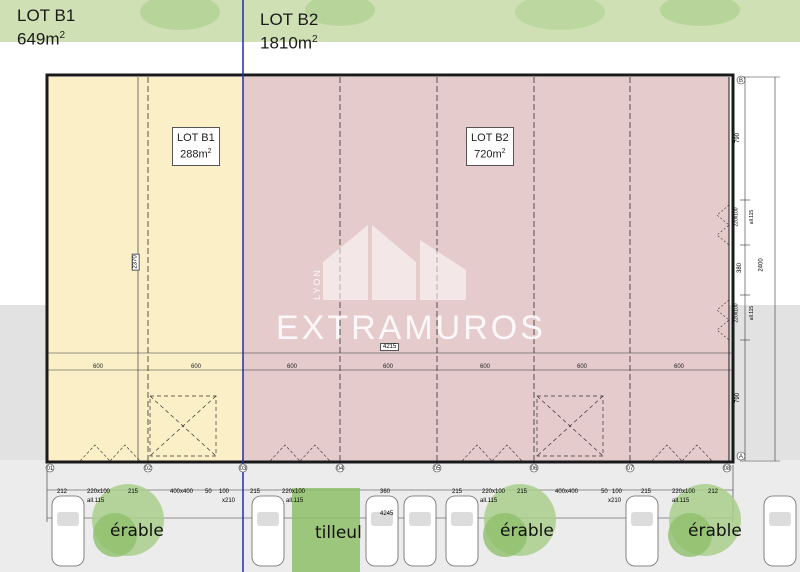 Image resolution: width=800 pixels, height=572 pixels. I want to click on room-label-lot-b2: LOT B2 720m2, so click(490, 146).